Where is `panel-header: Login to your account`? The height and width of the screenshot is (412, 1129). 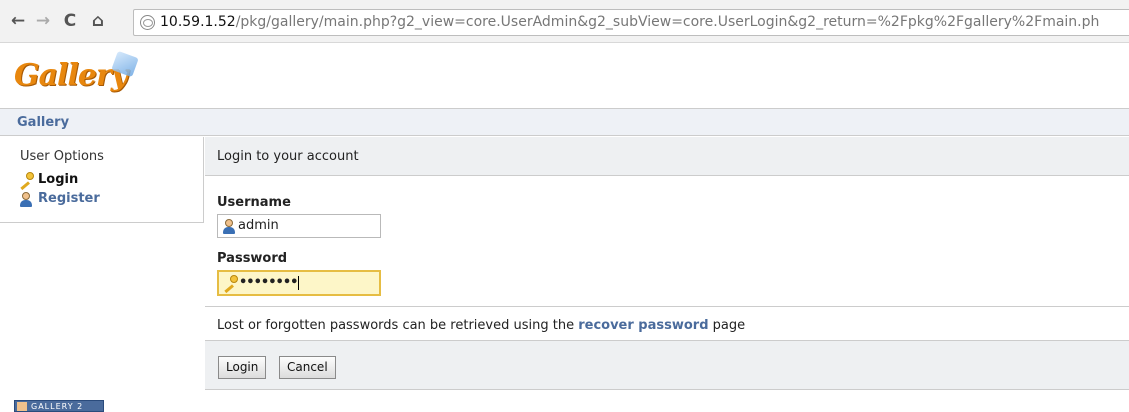 panel-header: Login to your account is located at coordinates (667, 156).